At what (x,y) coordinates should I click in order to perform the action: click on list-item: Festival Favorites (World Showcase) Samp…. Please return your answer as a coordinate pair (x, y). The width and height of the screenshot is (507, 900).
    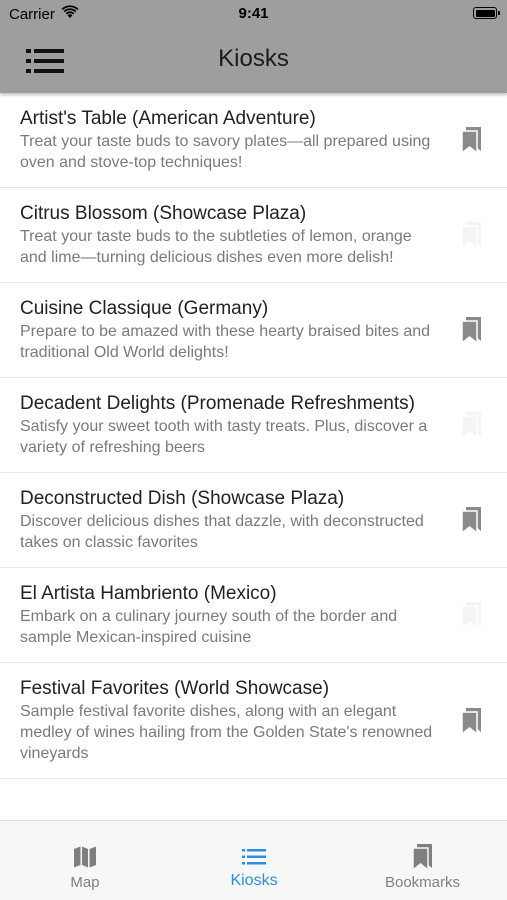
    Looking at the image, I should click on (253, 721).